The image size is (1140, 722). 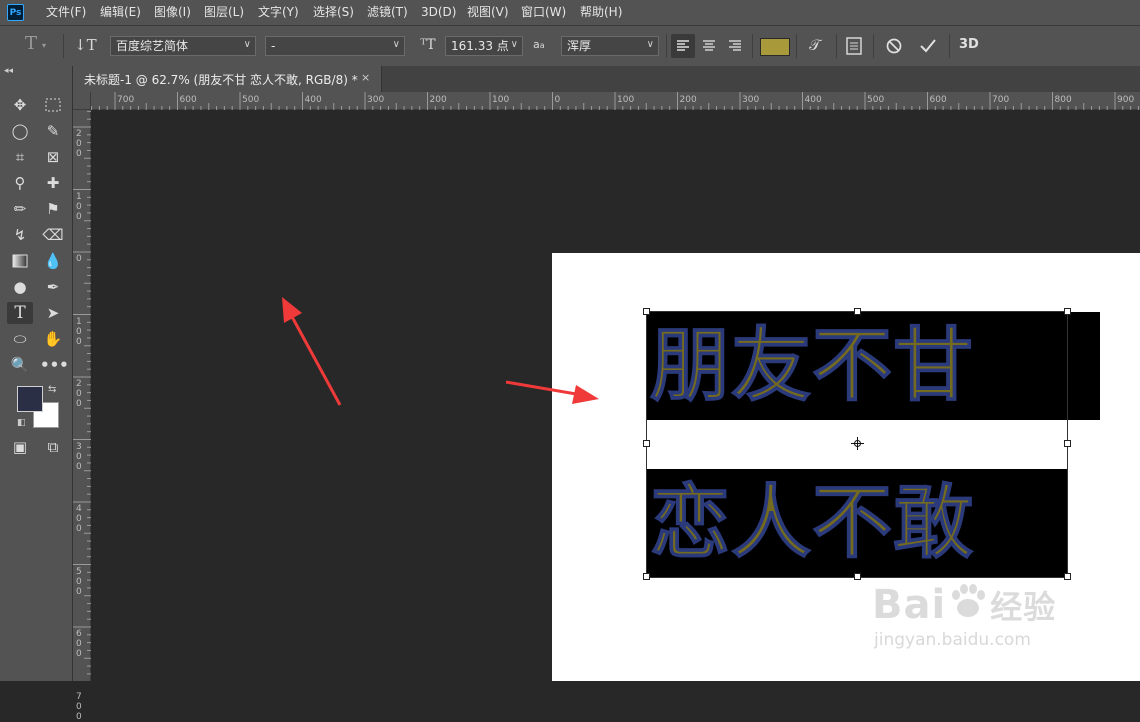 I want to click on eyedropper-tool-icon: ⚲, so click(x=20, y=183).